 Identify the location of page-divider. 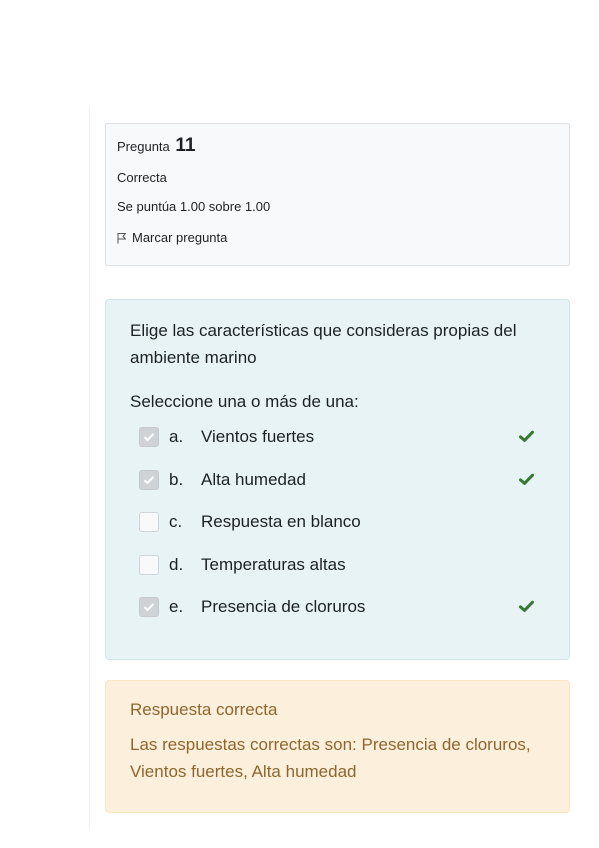
(89, 468).